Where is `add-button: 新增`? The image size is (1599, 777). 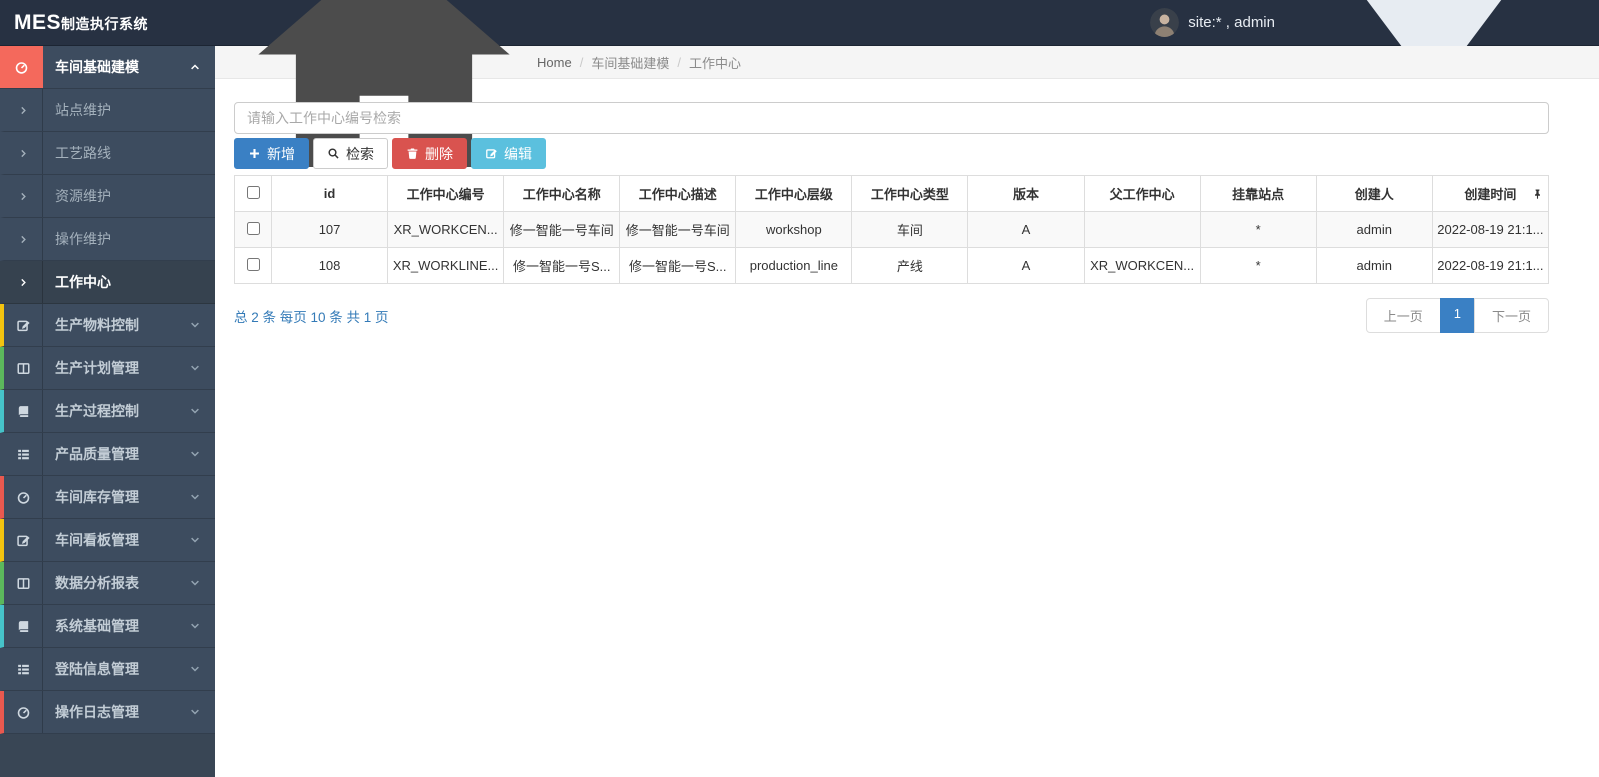
add-button: 新增 is located at coordinates (271, 153).